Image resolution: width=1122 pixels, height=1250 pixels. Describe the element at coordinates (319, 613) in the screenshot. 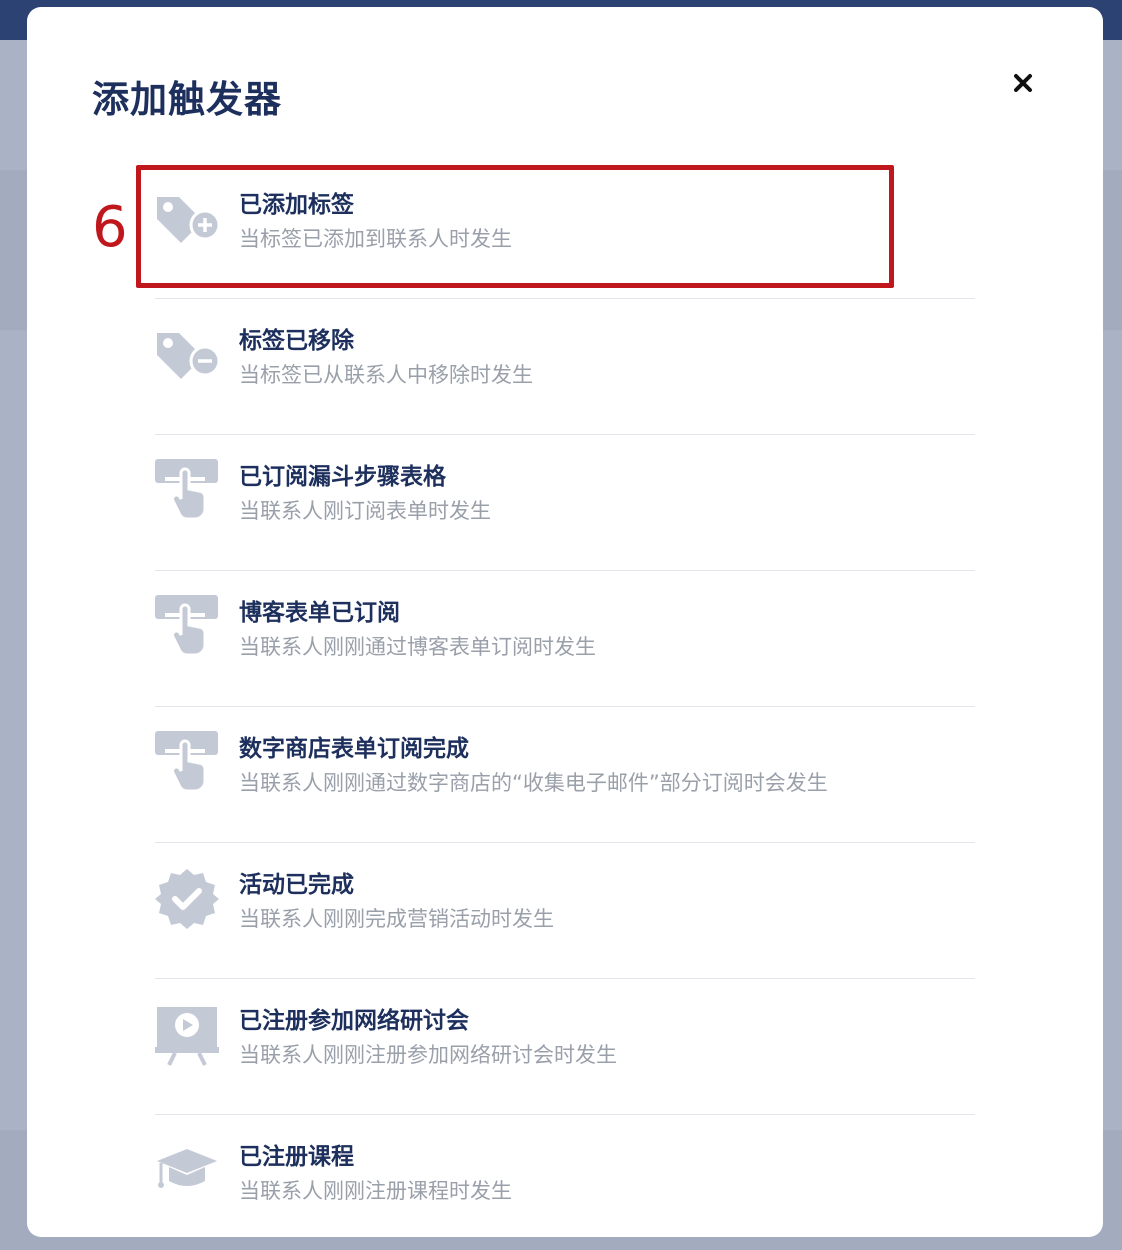

I see `trigger-name: 博客表单已订阅` at that location.